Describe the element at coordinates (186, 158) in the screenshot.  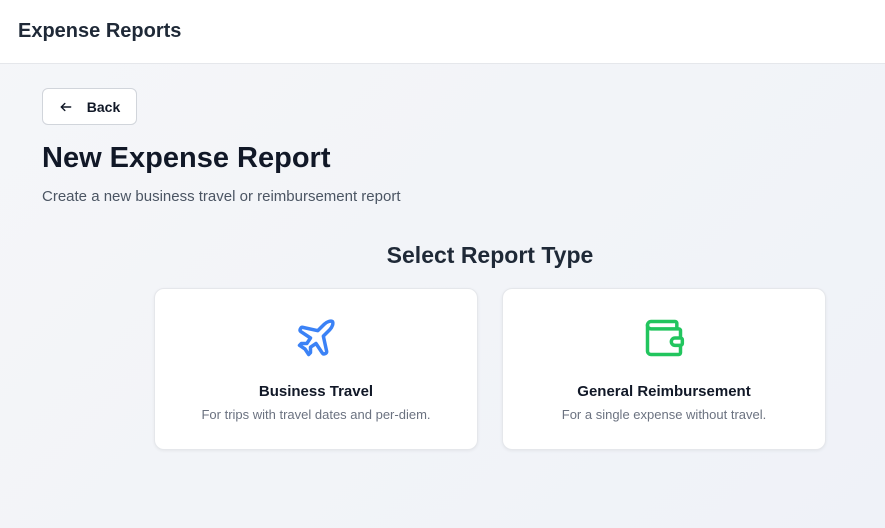
I see `page-title: New Expense Report` at that location.